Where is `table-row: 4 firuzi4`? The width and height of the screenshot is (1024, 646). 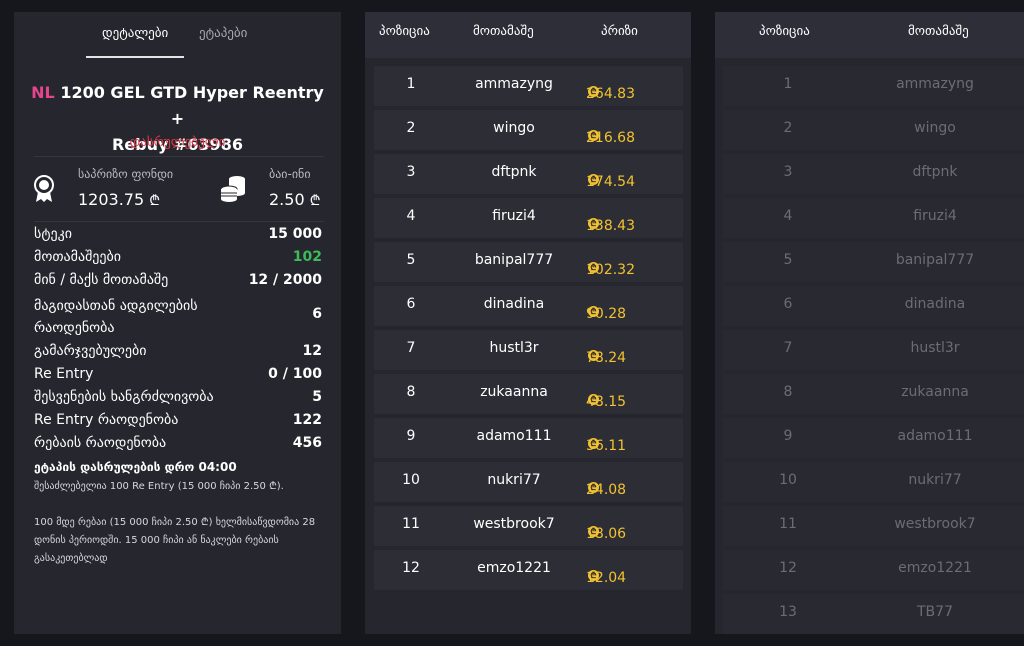
table-row: 4 firuzi4 is located at coordinates (873, 218).